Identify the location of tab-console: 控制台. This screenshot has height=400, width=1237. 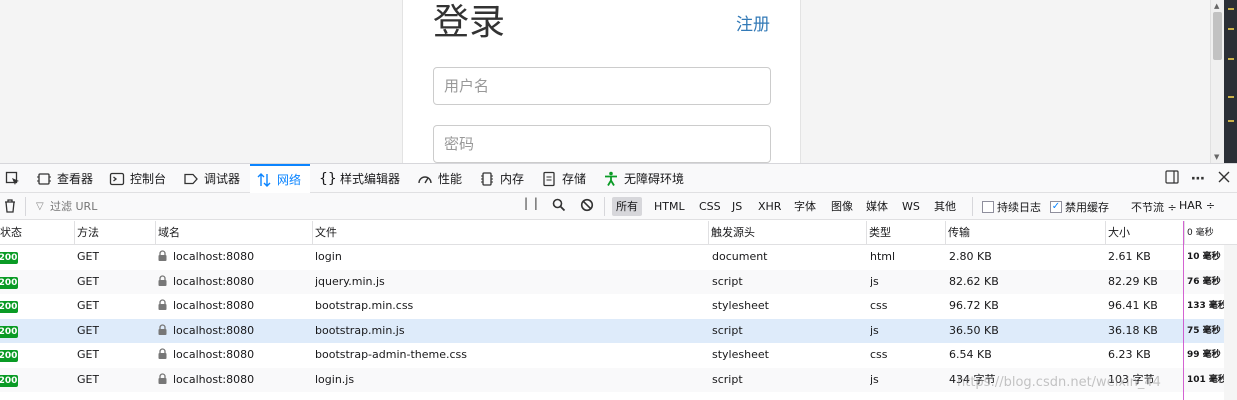
(137, 178).